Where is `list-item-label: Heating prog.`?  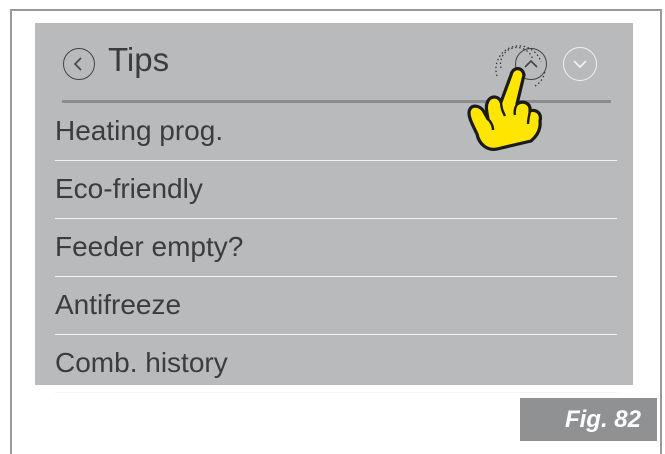 list-item-label: Heating prog. is located at coordinates (139, 130).